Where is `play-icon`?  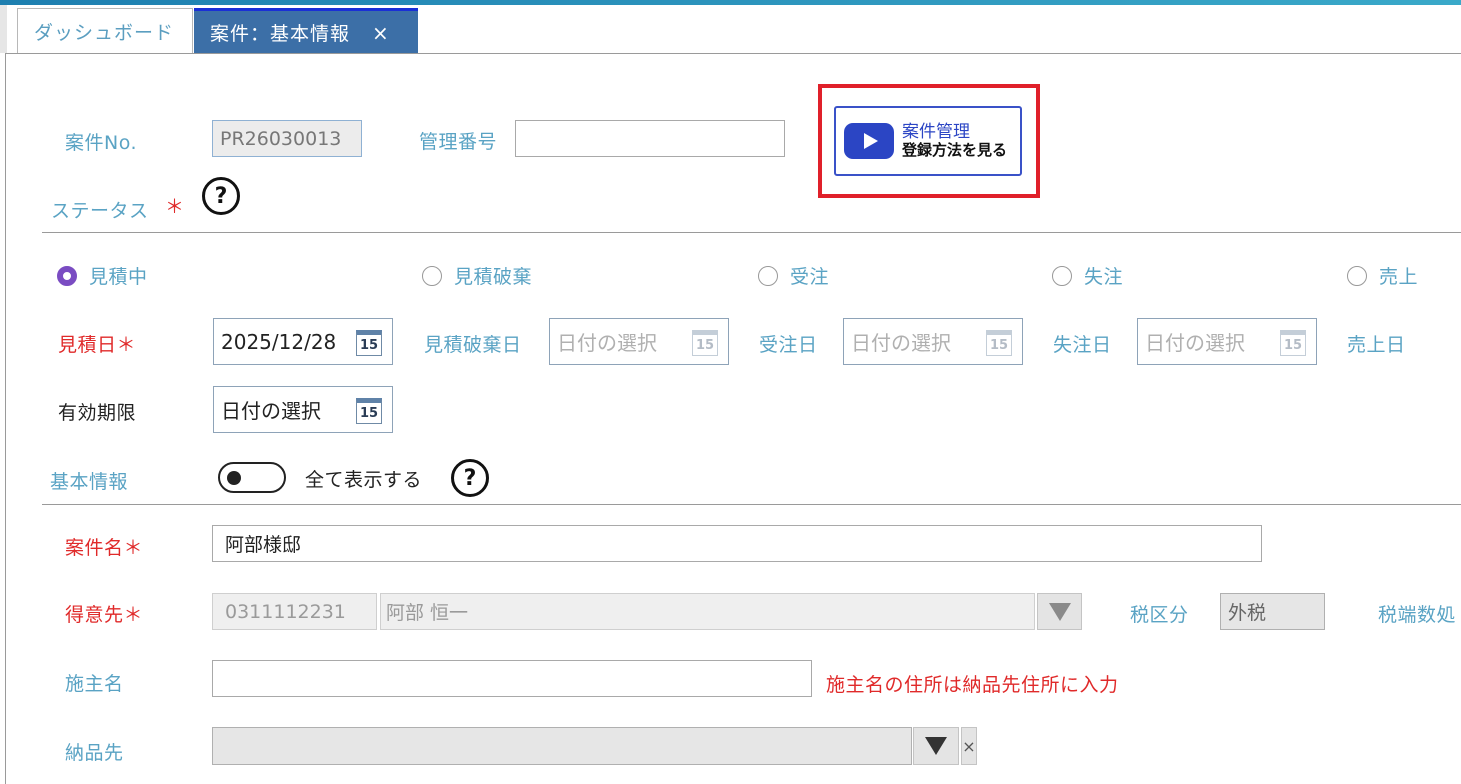
play-icon is located at coordinates (869, 141).